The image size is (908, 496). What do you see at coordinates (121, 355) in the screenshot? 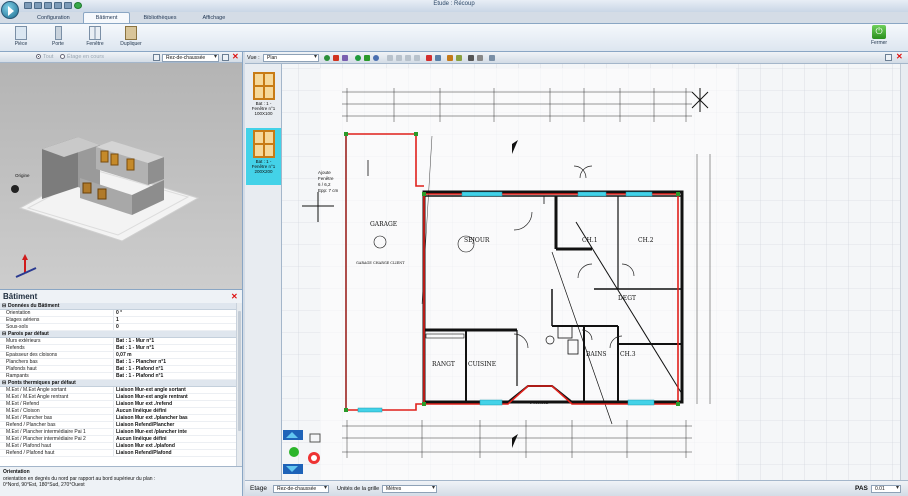
I see `property-row: Epaisseur des cloisons 0,07 m` at bounding box center [121, 355].